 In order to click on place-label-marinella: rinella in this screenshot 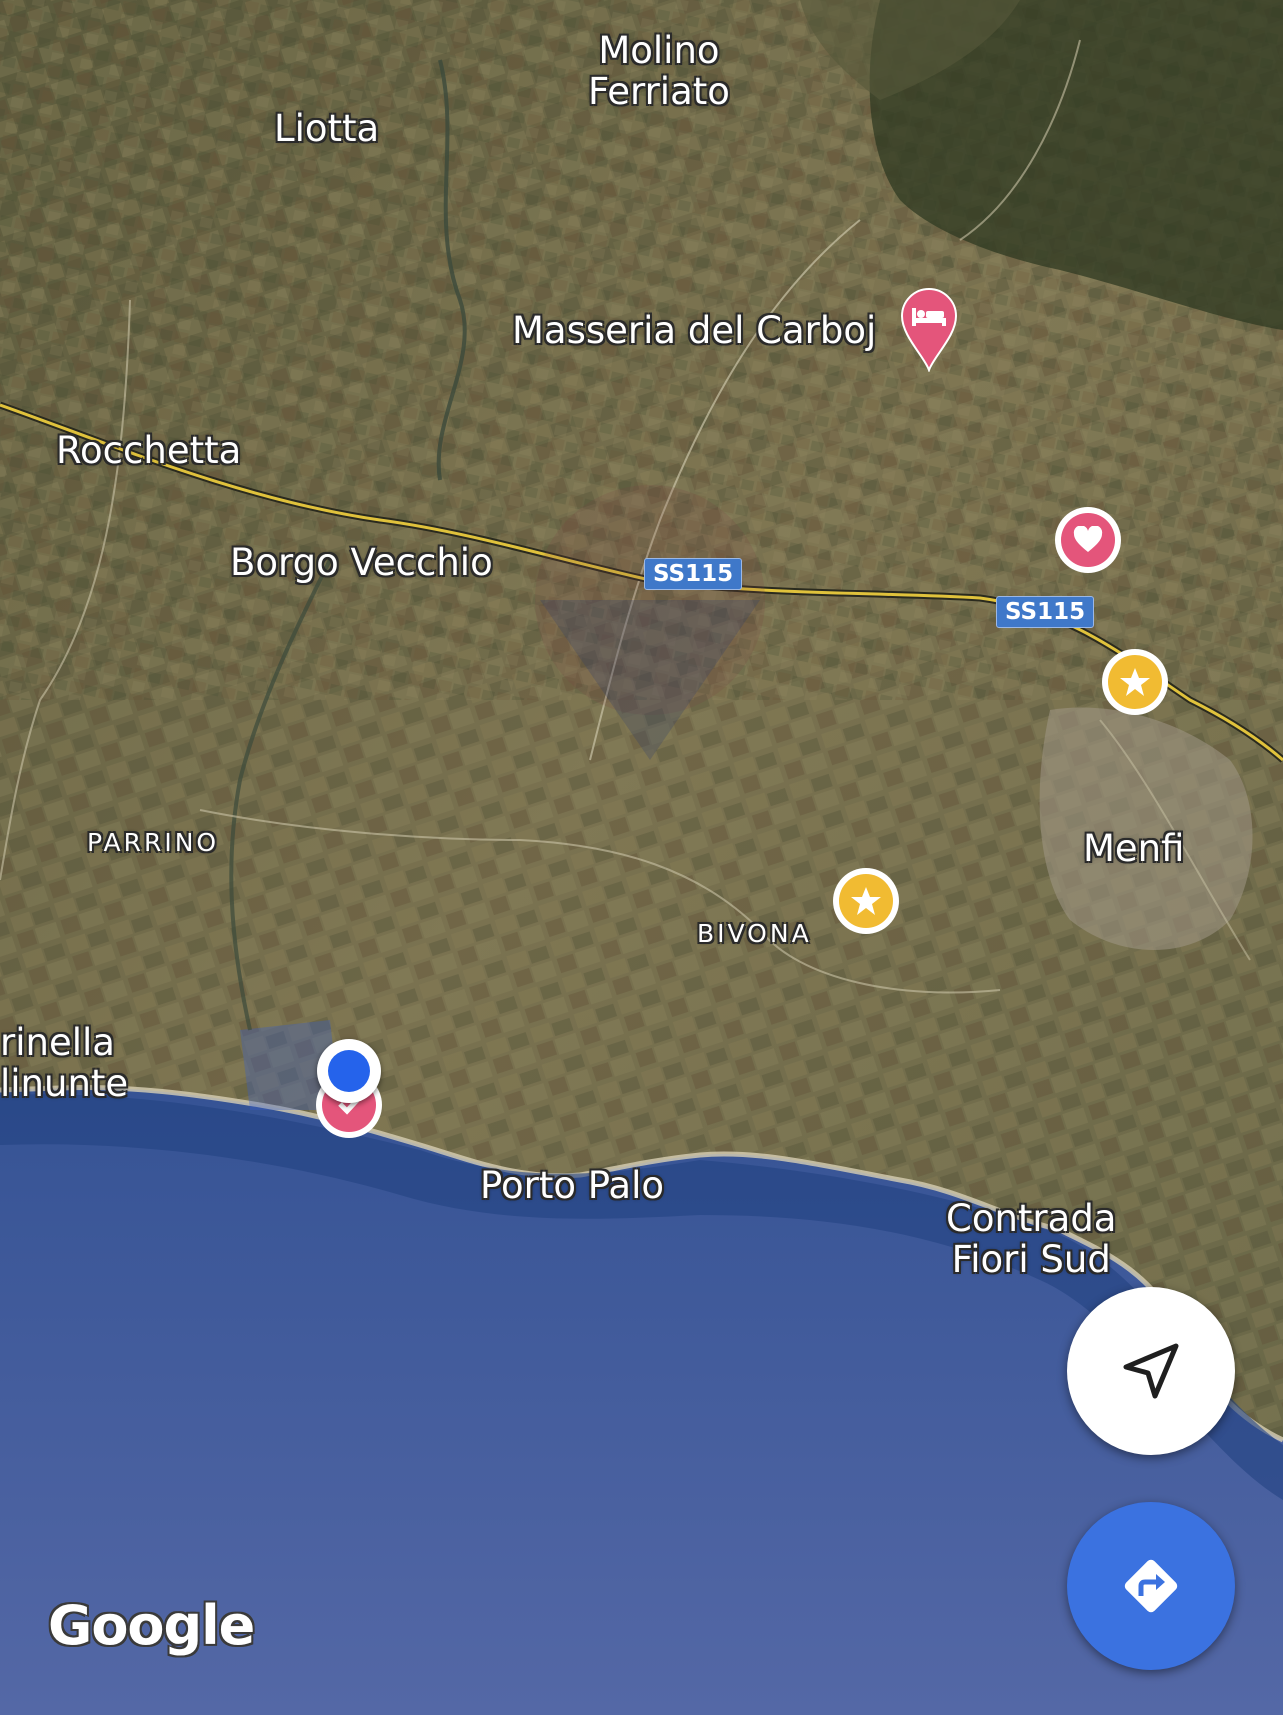, I will do `click(57, 1042)`.